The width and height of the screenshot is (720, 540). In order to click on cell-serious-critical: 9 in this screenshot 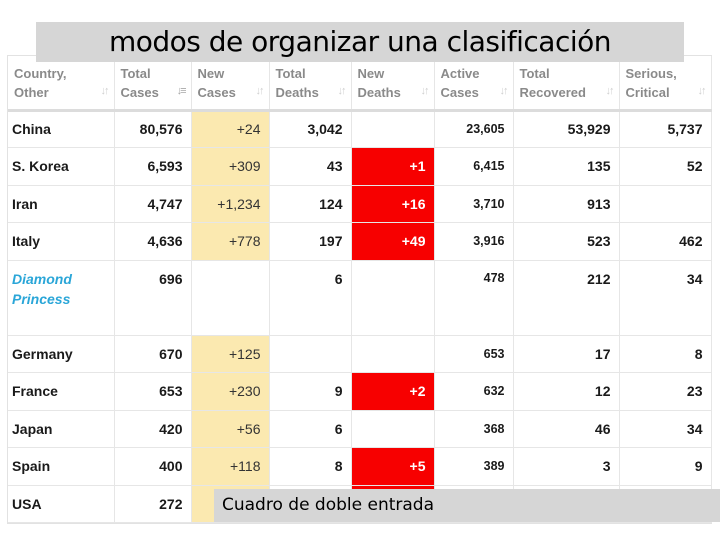, I will do `click(665, 466)`.